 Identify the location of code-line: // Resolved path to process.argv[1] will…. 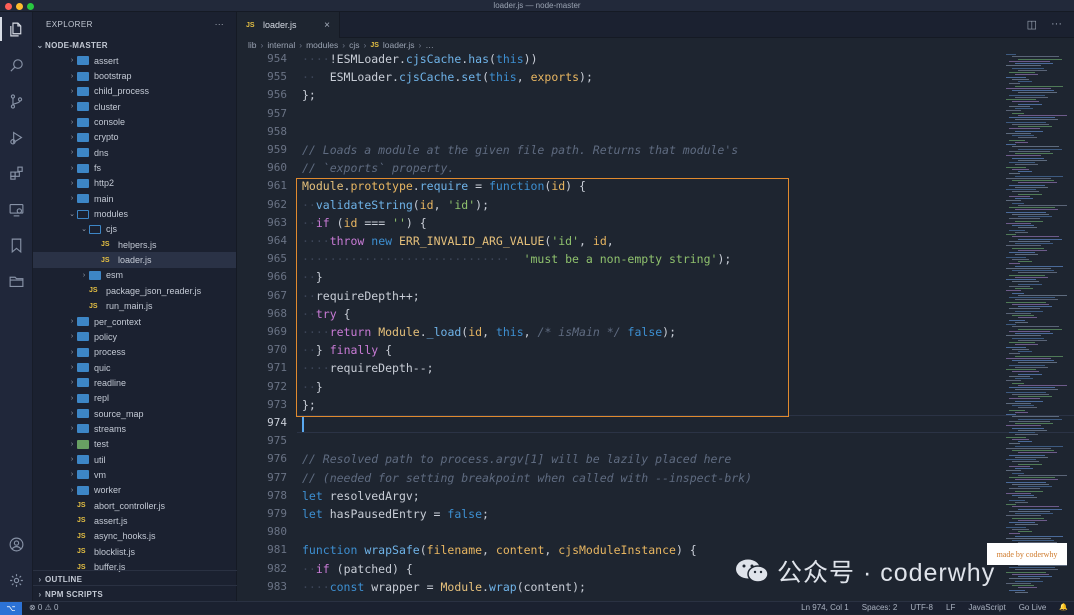
(517, 459).